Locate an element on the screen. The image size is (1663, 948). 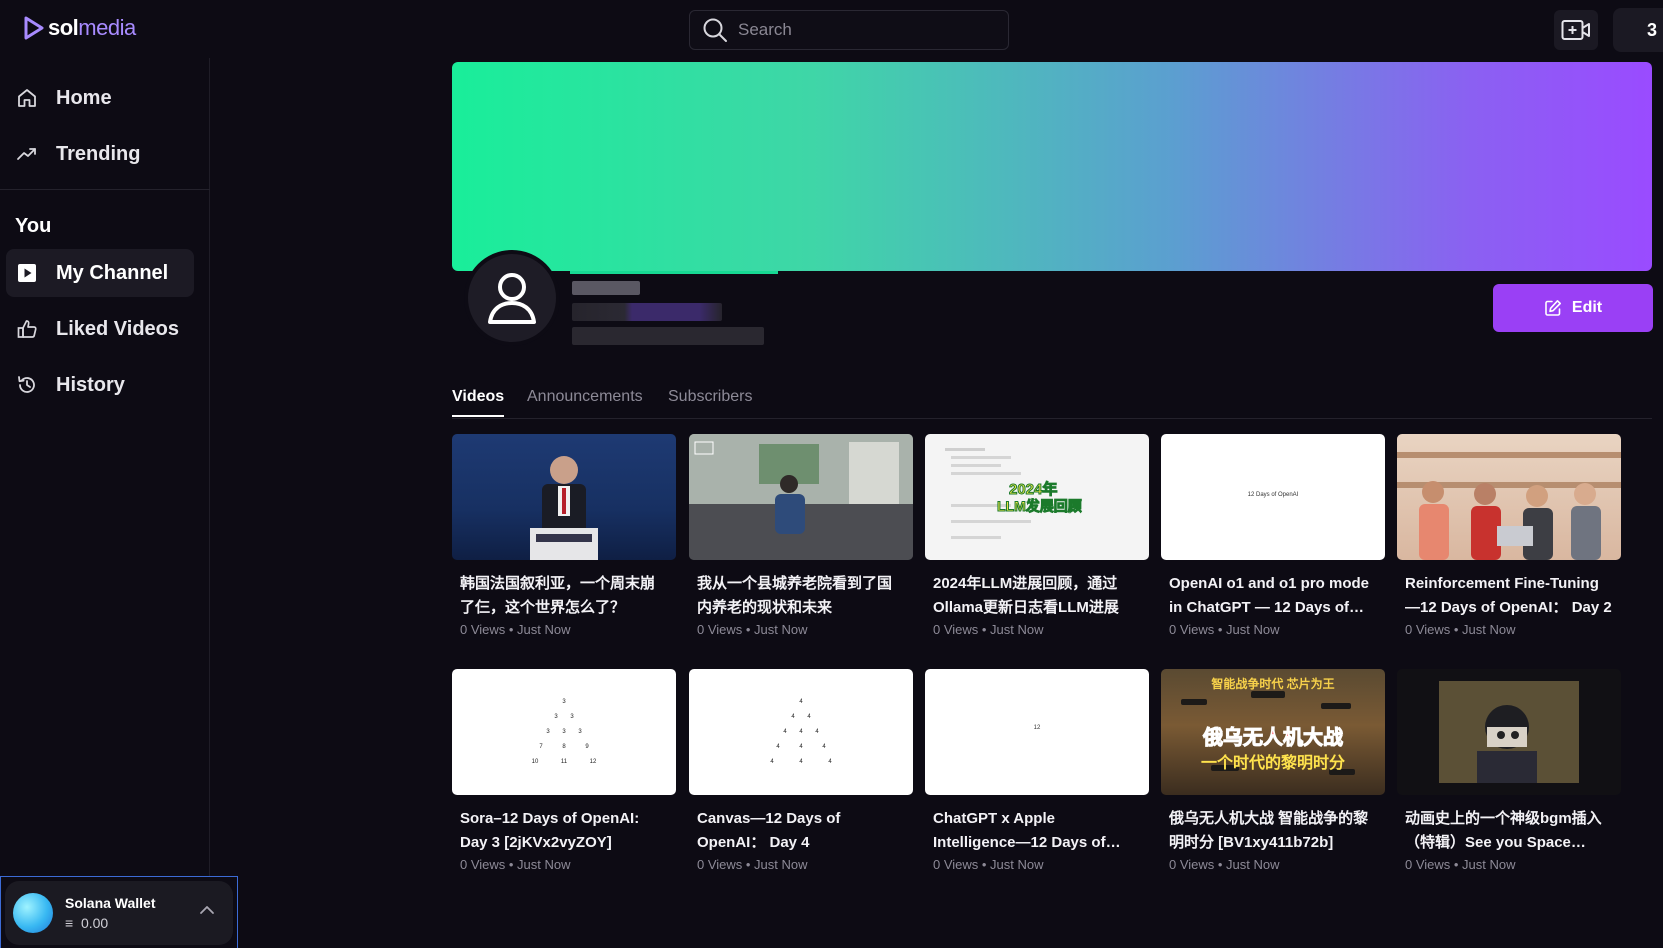
video-title: 我从一个县城养老院看到了国内养老的现状和未来 is located at coordinates (801, 596).